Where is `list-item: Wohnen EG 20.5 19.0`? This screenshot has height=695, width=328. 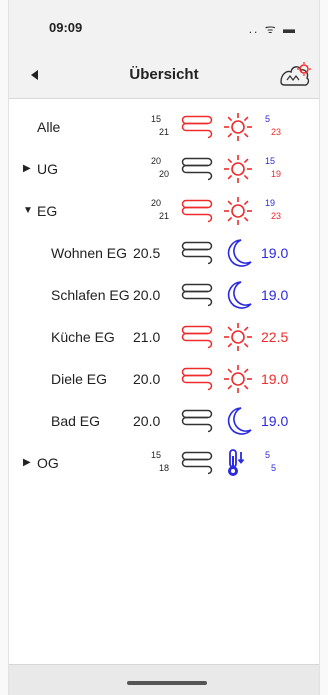 list-item: Wohnen EG 20.5 19.0 is located at coordinates (164, 253).